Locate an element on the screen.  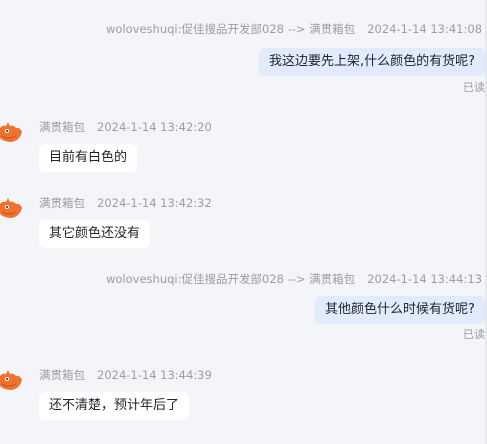
outgoing-message-bubble: 我这边要先上架,什么颜色的有货呢? is located at coordinates (372, 62).